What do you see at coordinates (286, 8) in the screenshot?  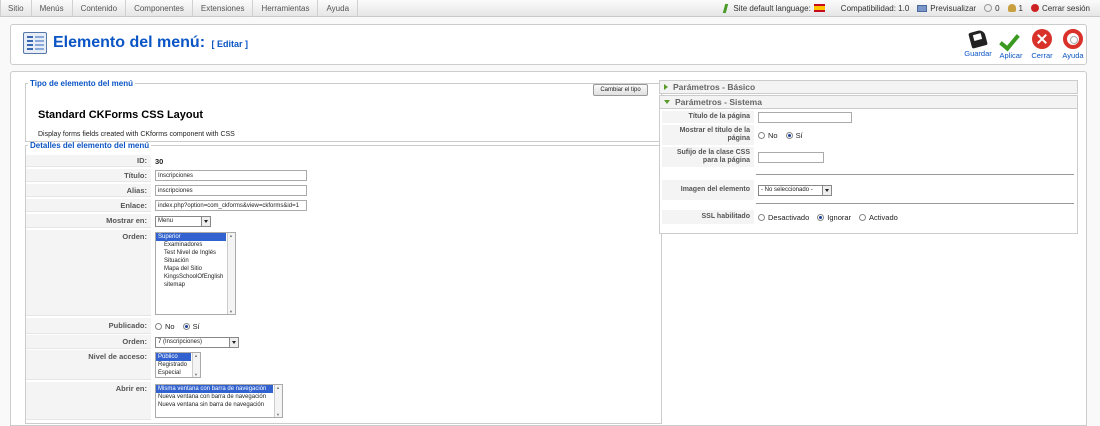 I see `menu-herramientas: Herramientas` at bounding box center [286, 8].